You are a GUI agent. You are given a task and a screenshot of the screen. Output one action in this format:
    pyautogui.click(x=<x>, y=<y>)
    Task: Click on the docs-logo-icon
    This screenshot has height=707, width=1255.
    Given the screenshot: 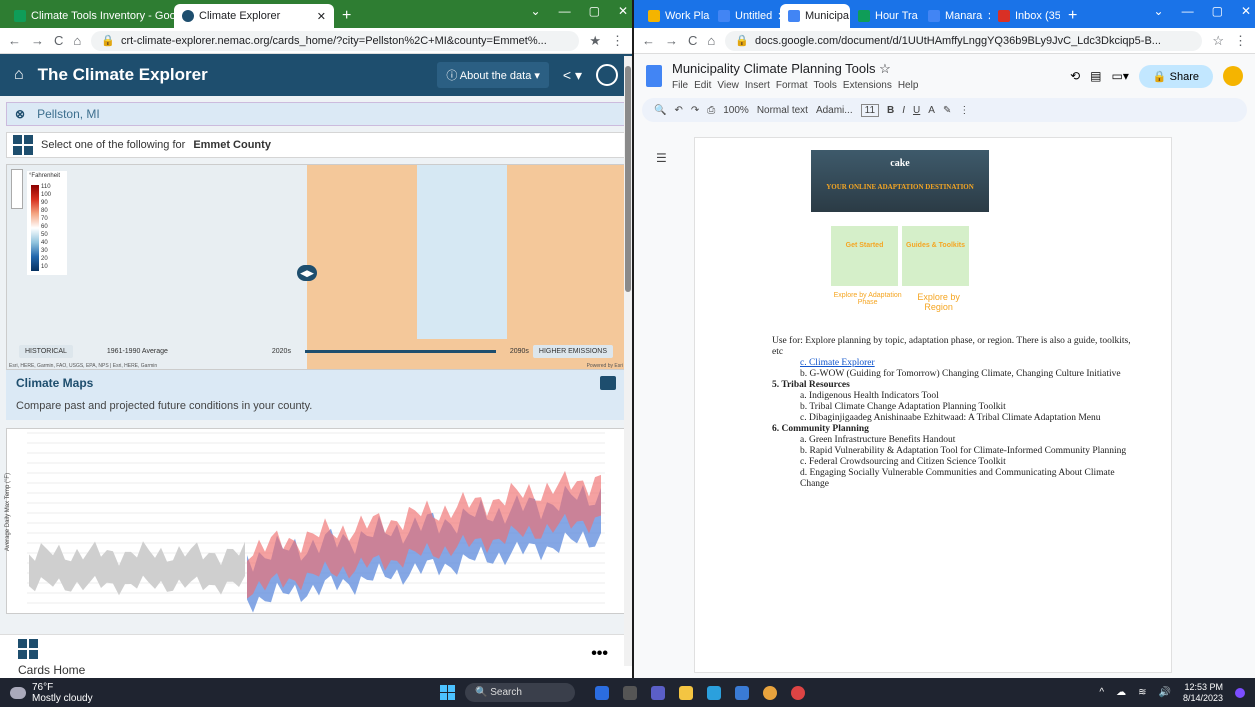 What is the action you would take?
    pyautogui.click(x=654, y=76)
    